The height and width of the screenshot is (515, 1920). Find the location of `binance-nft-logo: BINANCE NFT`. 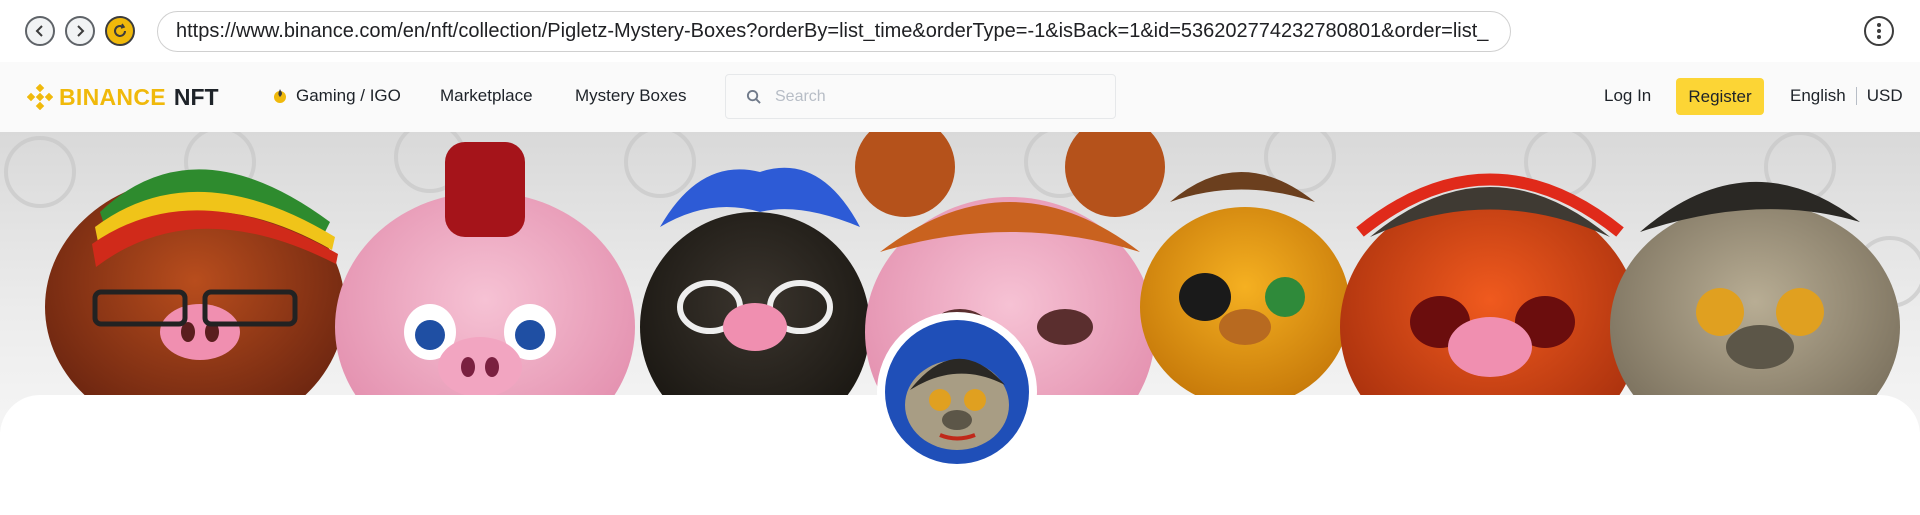

binance-nft-logo: BINANCE NFT is located at coordinates (123, 97).